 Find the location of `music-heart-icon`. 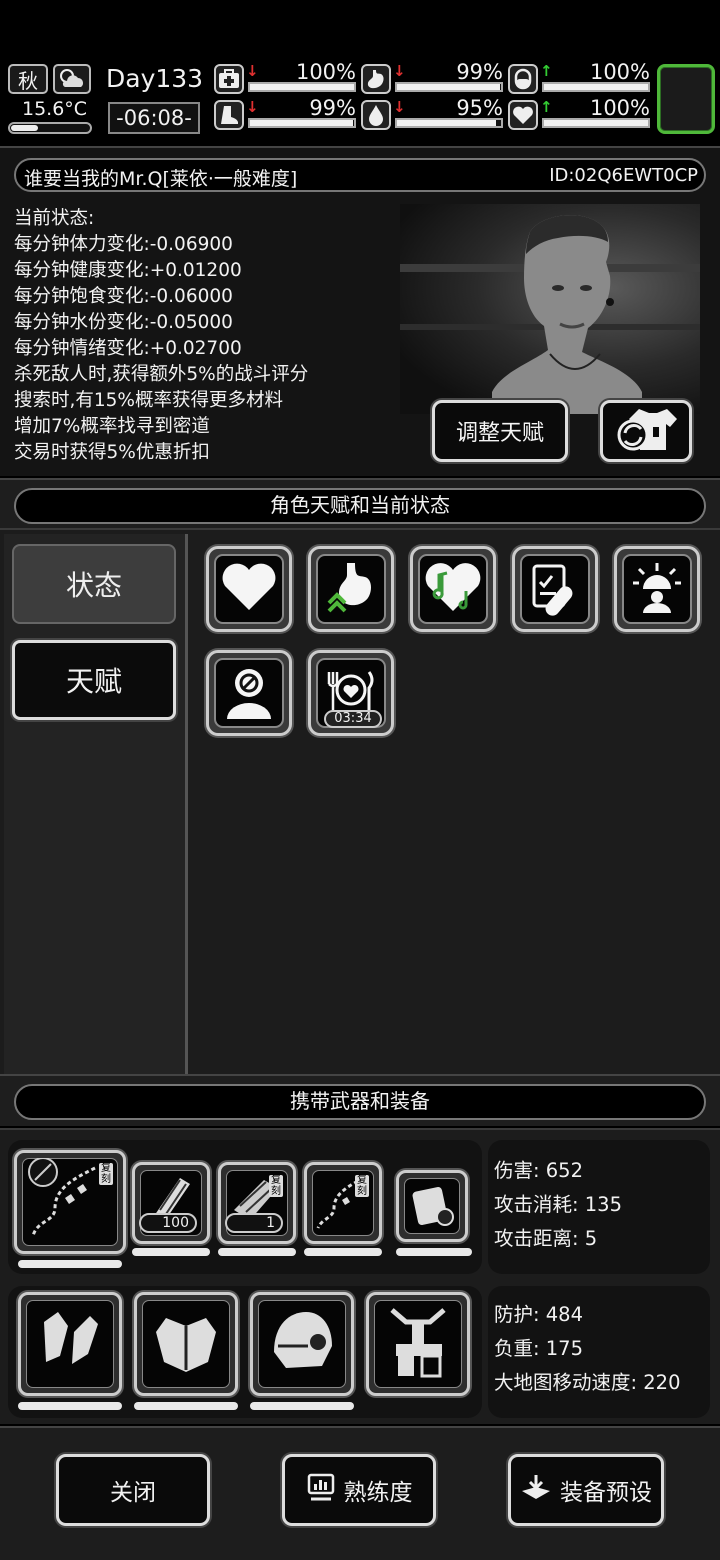

music-heart-icon is located at coordinates (453, 589).